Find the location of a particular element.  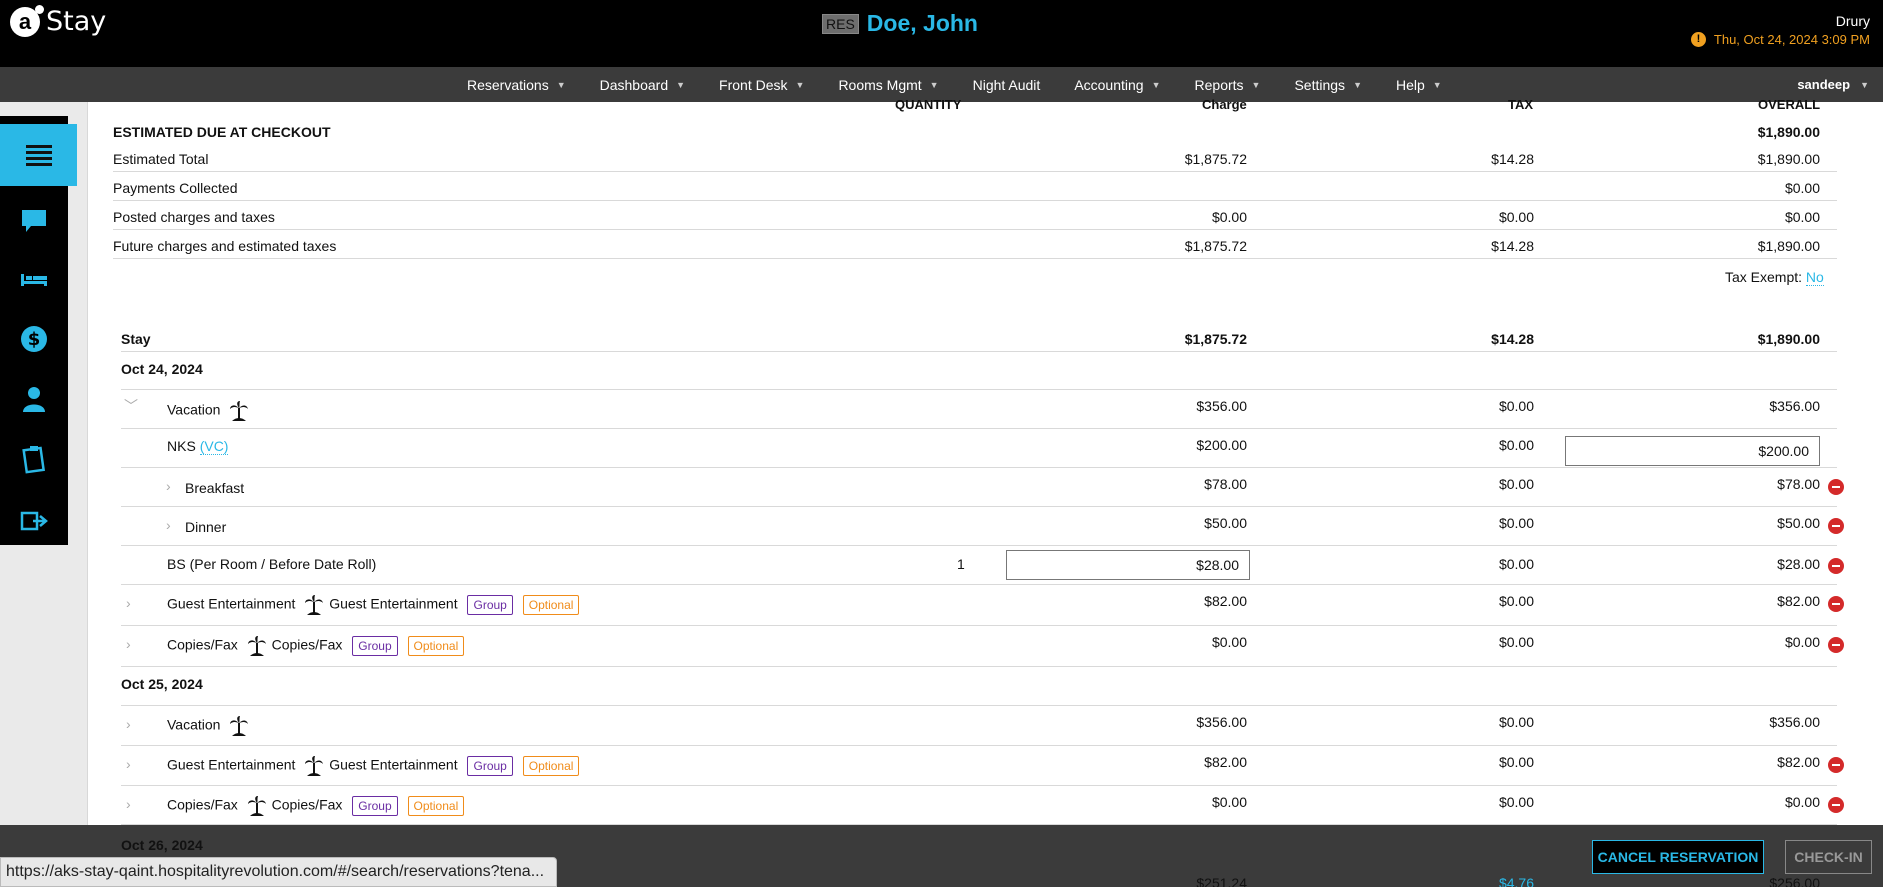

dollar-icon: $ is located at coordinates (34, 339).